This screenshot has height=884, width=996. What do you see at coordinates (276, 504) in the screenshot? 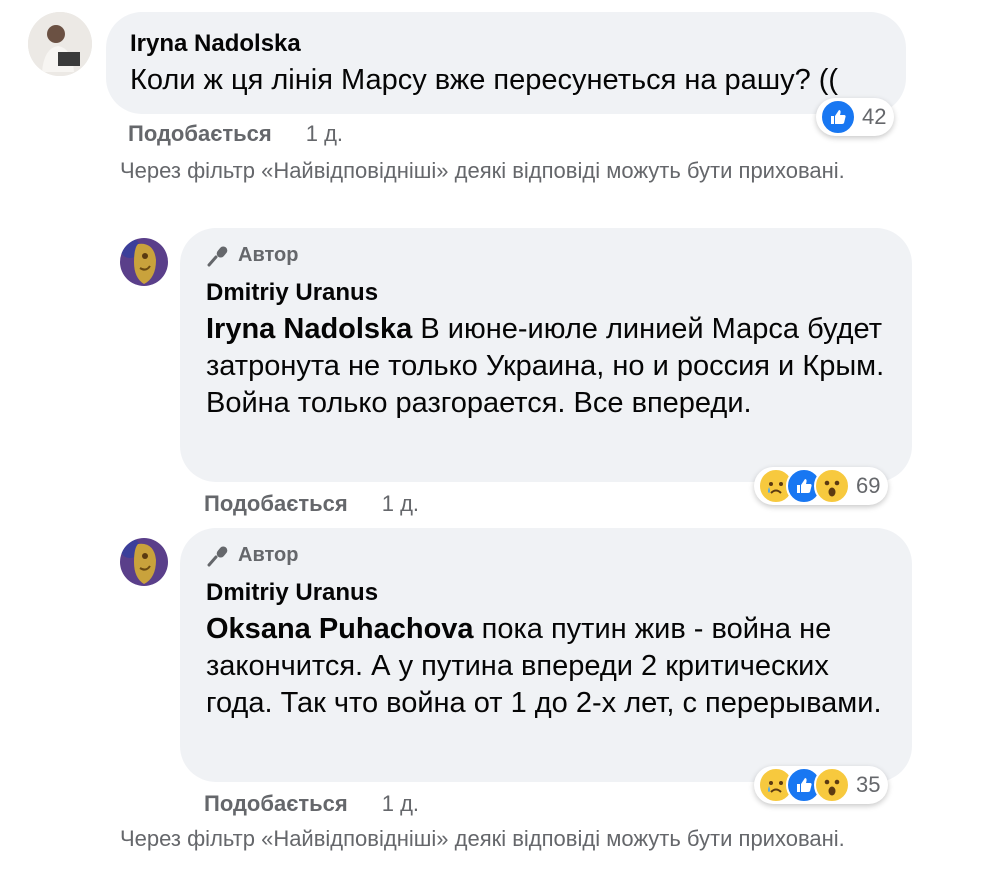
I see `like-button-2: Подобається` at bounding box center [276, 504].